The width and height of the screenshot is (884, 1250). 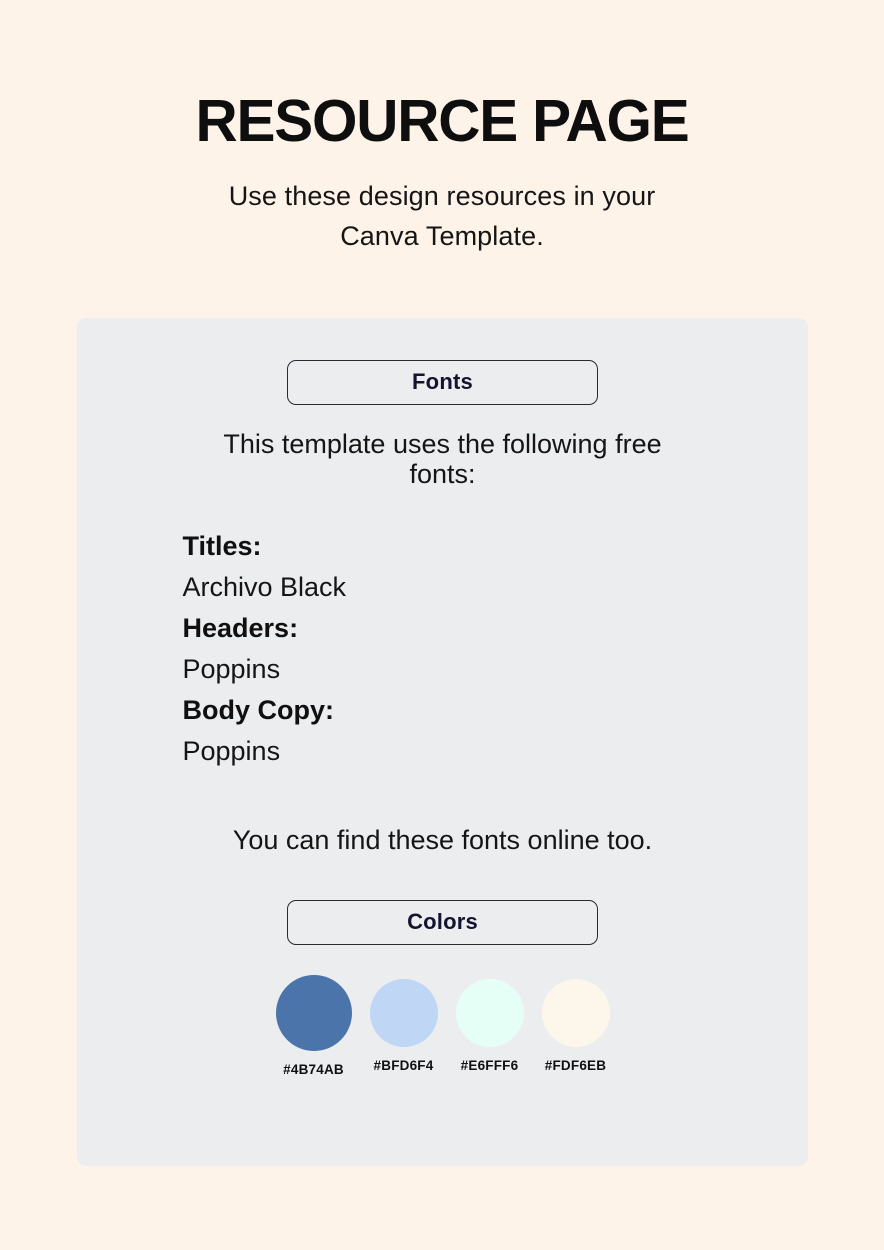 What do you see at coordinates (442, 1026) in the screenshot?
I see `color-swatch-row: #4B74AB #BFD6F4 #E6FFF6 #FDF6EB` at bounding box center [442, 1026].